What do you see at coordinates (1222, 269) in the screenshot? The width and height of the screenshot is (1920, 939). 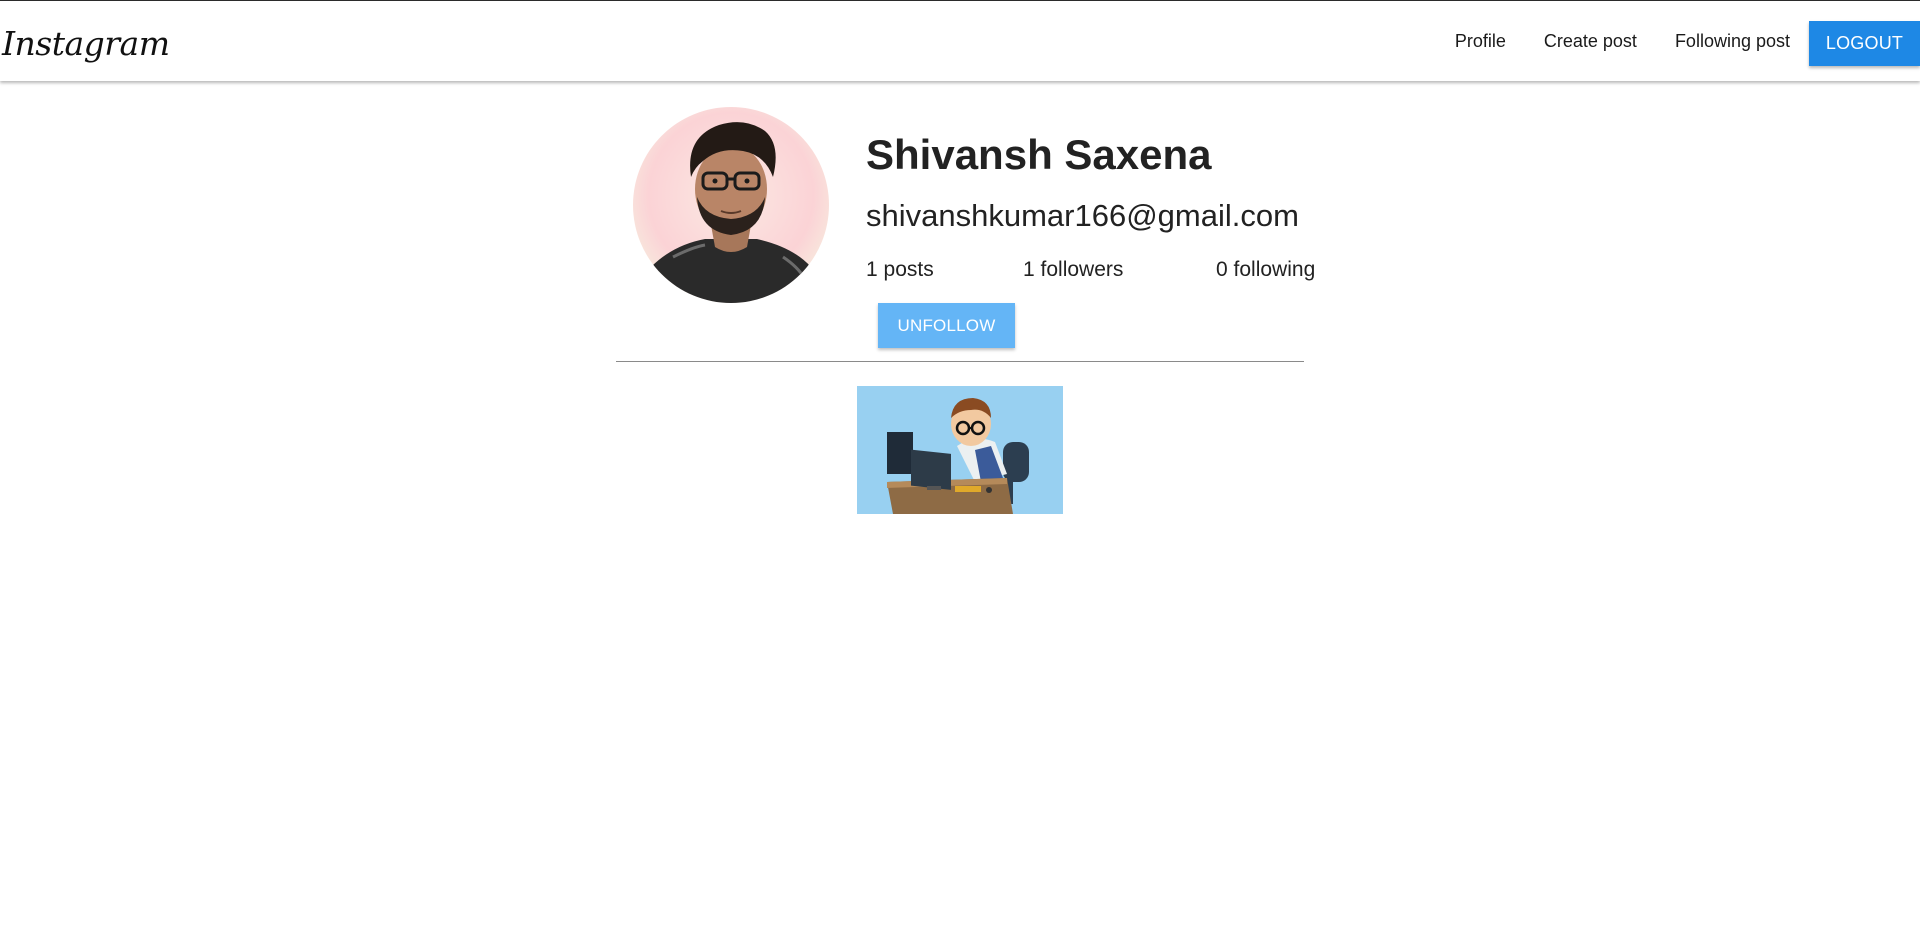 I see `stat-following-count: 0` at bounding box center [1222, 269].